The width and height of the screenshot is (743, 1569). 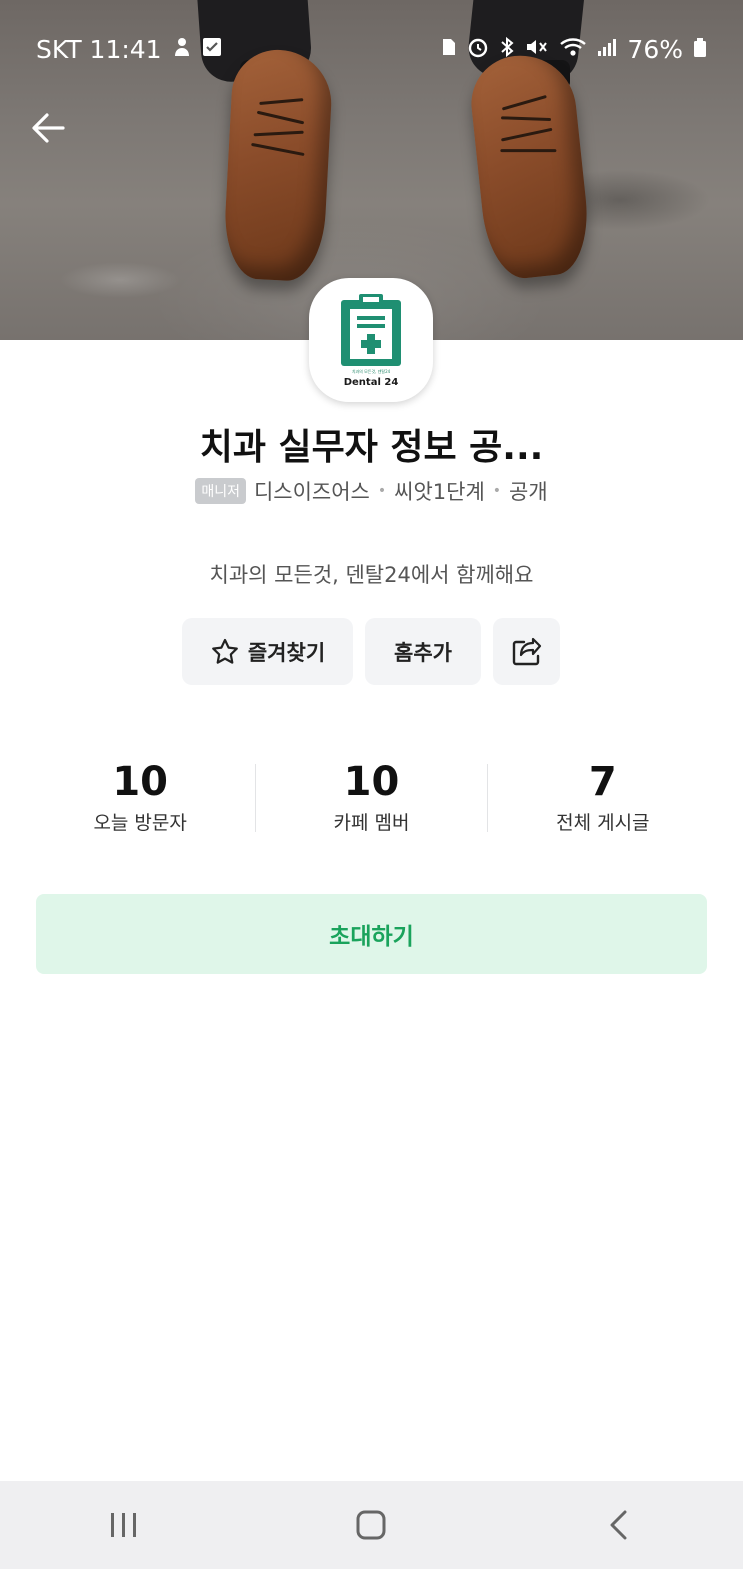 I want to click on checkbox-icon, so click(x=212, y=49).